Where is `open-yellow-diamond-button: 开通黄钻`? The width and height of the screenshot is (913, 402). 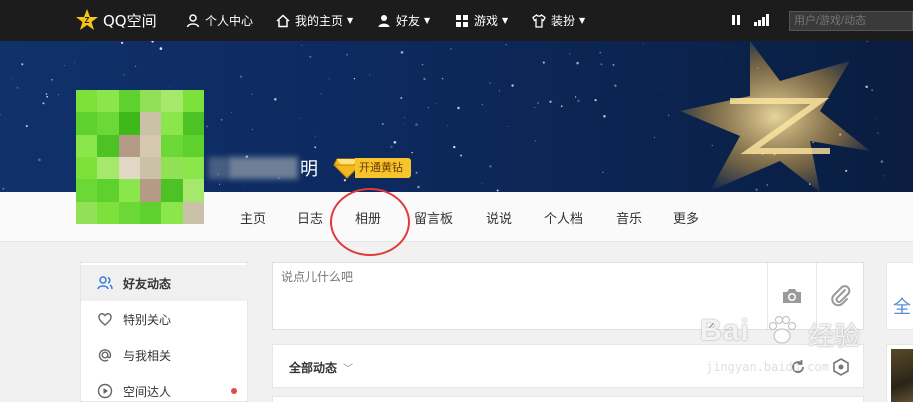 open-yellow-diamond-button: 开通黄钻 is located at coordinates (381, 168).